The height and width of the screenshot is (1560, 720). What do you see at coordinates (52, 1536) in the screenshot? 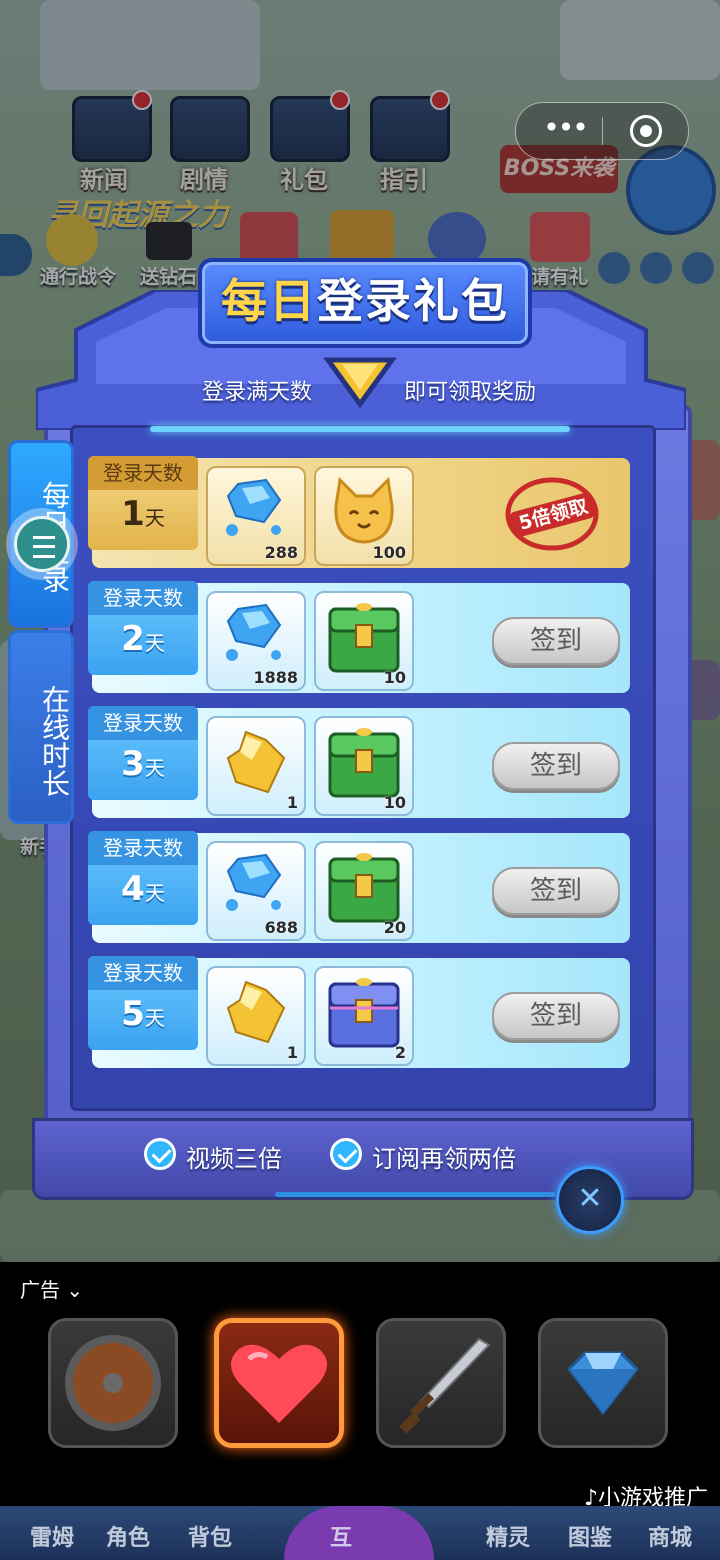
I see `nav-item: 雷姆` at bounding box center [52, 1536].